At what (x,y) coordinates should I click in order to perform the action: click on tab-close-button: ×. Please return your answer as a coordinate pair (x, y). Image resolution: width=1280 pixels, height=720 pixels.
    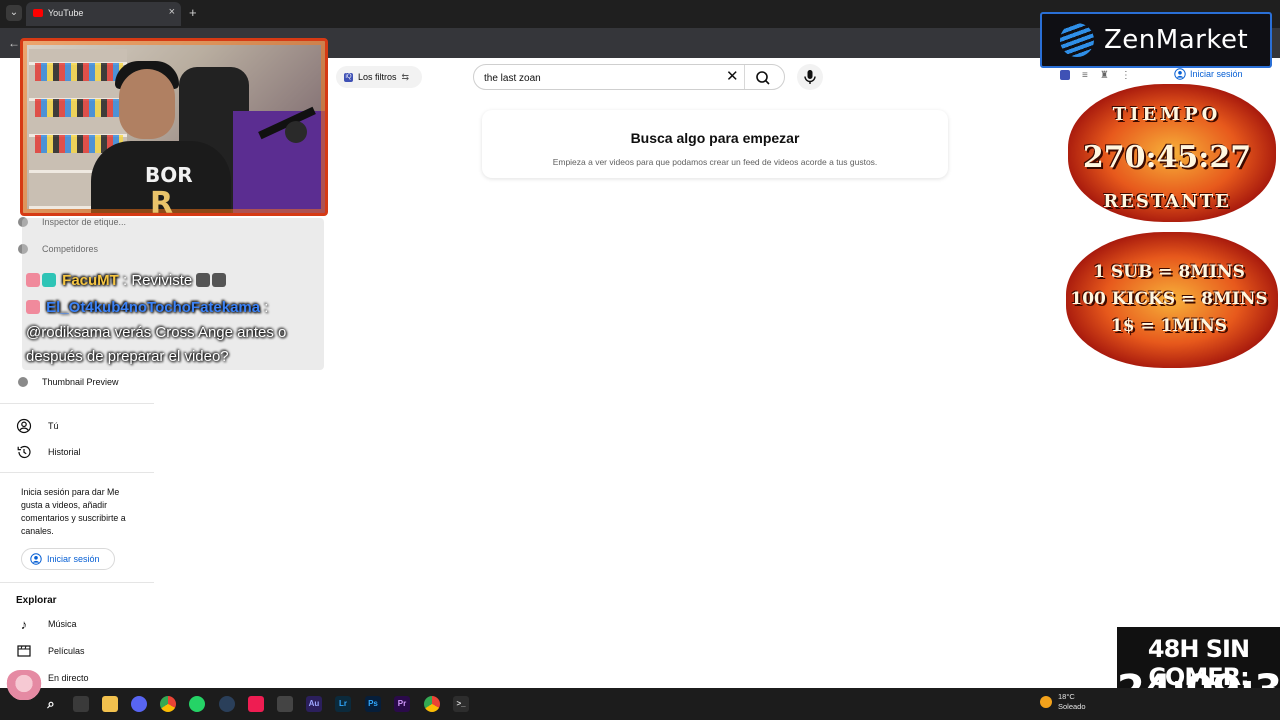
    Looking at the image, I should click on (172, 12).